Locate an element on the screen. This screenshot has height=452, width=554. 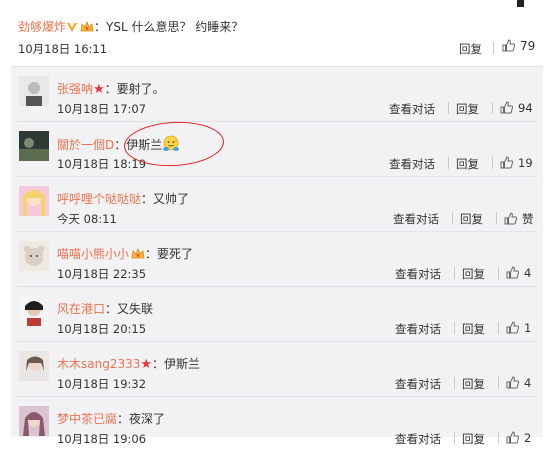
like-count: 94 is located at coordinates (525, 108).